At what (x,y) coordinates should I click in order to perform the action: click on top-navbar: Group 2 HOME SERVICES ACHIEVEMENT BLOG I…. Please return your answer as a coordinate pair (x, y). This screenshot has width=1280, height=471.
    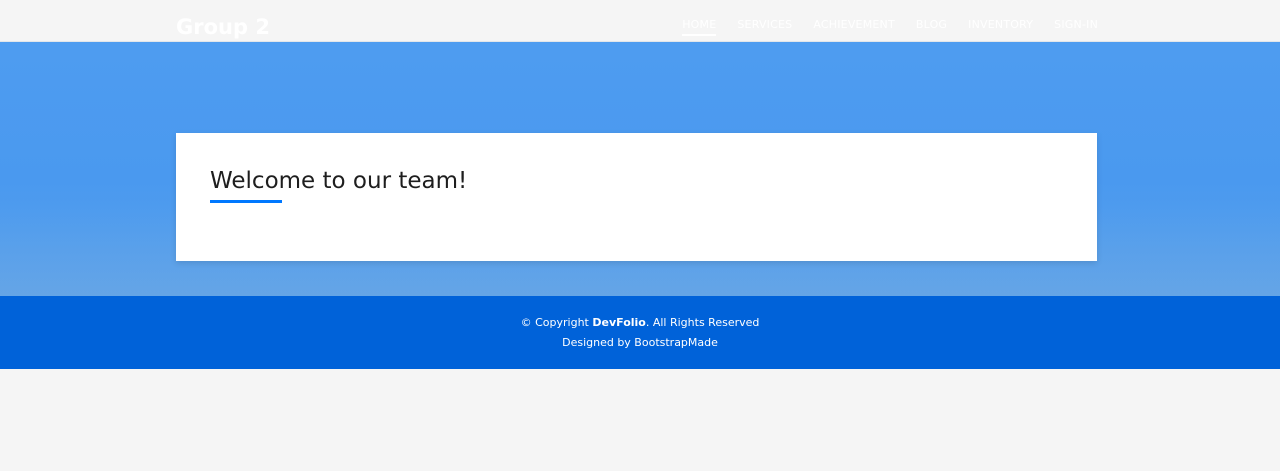
    Looking at the image, I should click on (640, 21).